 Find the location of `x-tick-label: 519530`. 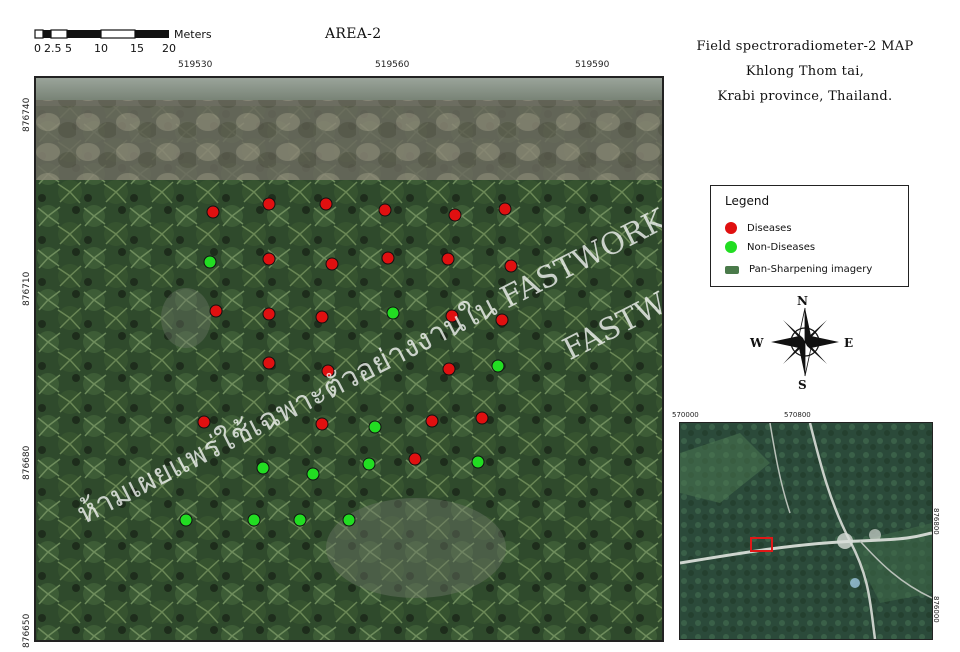

x-tick-label: 519530 is located at coordinates (195, 65).